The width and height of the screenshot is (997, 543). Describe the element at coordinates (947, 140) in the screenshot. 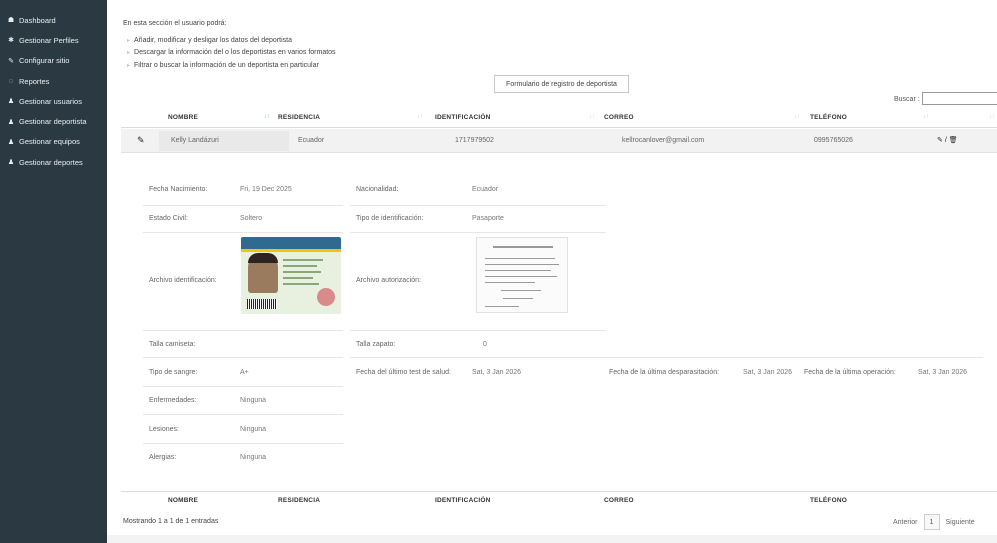

I see `row-actions: ✎ / 🗑` at that location.